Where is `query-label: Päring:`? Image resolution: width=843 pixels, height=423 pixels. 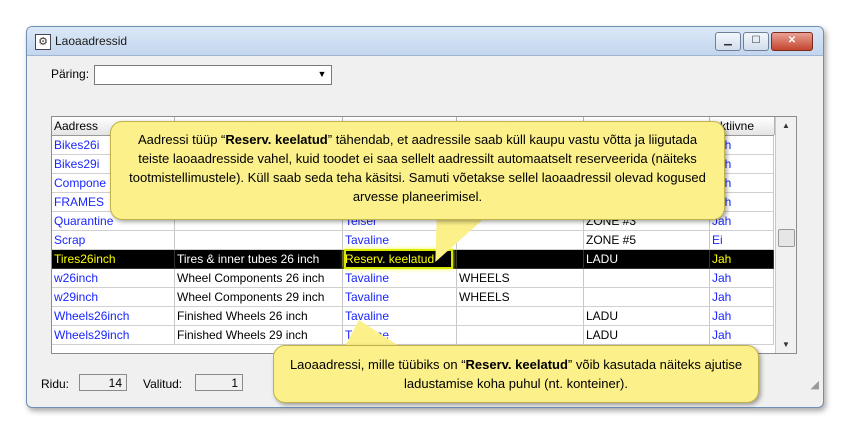
query-label: Päring: is located at coordinates (70, 74).